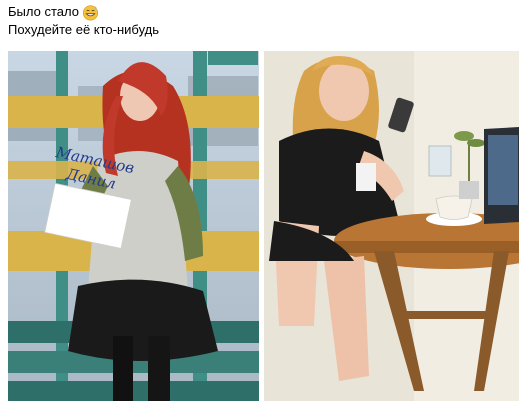 This screenshot has width=529, height=413. Describe the element at coordinates (43, 11) in the screenshot. I see `caption-text-1: Было стало` at that location.